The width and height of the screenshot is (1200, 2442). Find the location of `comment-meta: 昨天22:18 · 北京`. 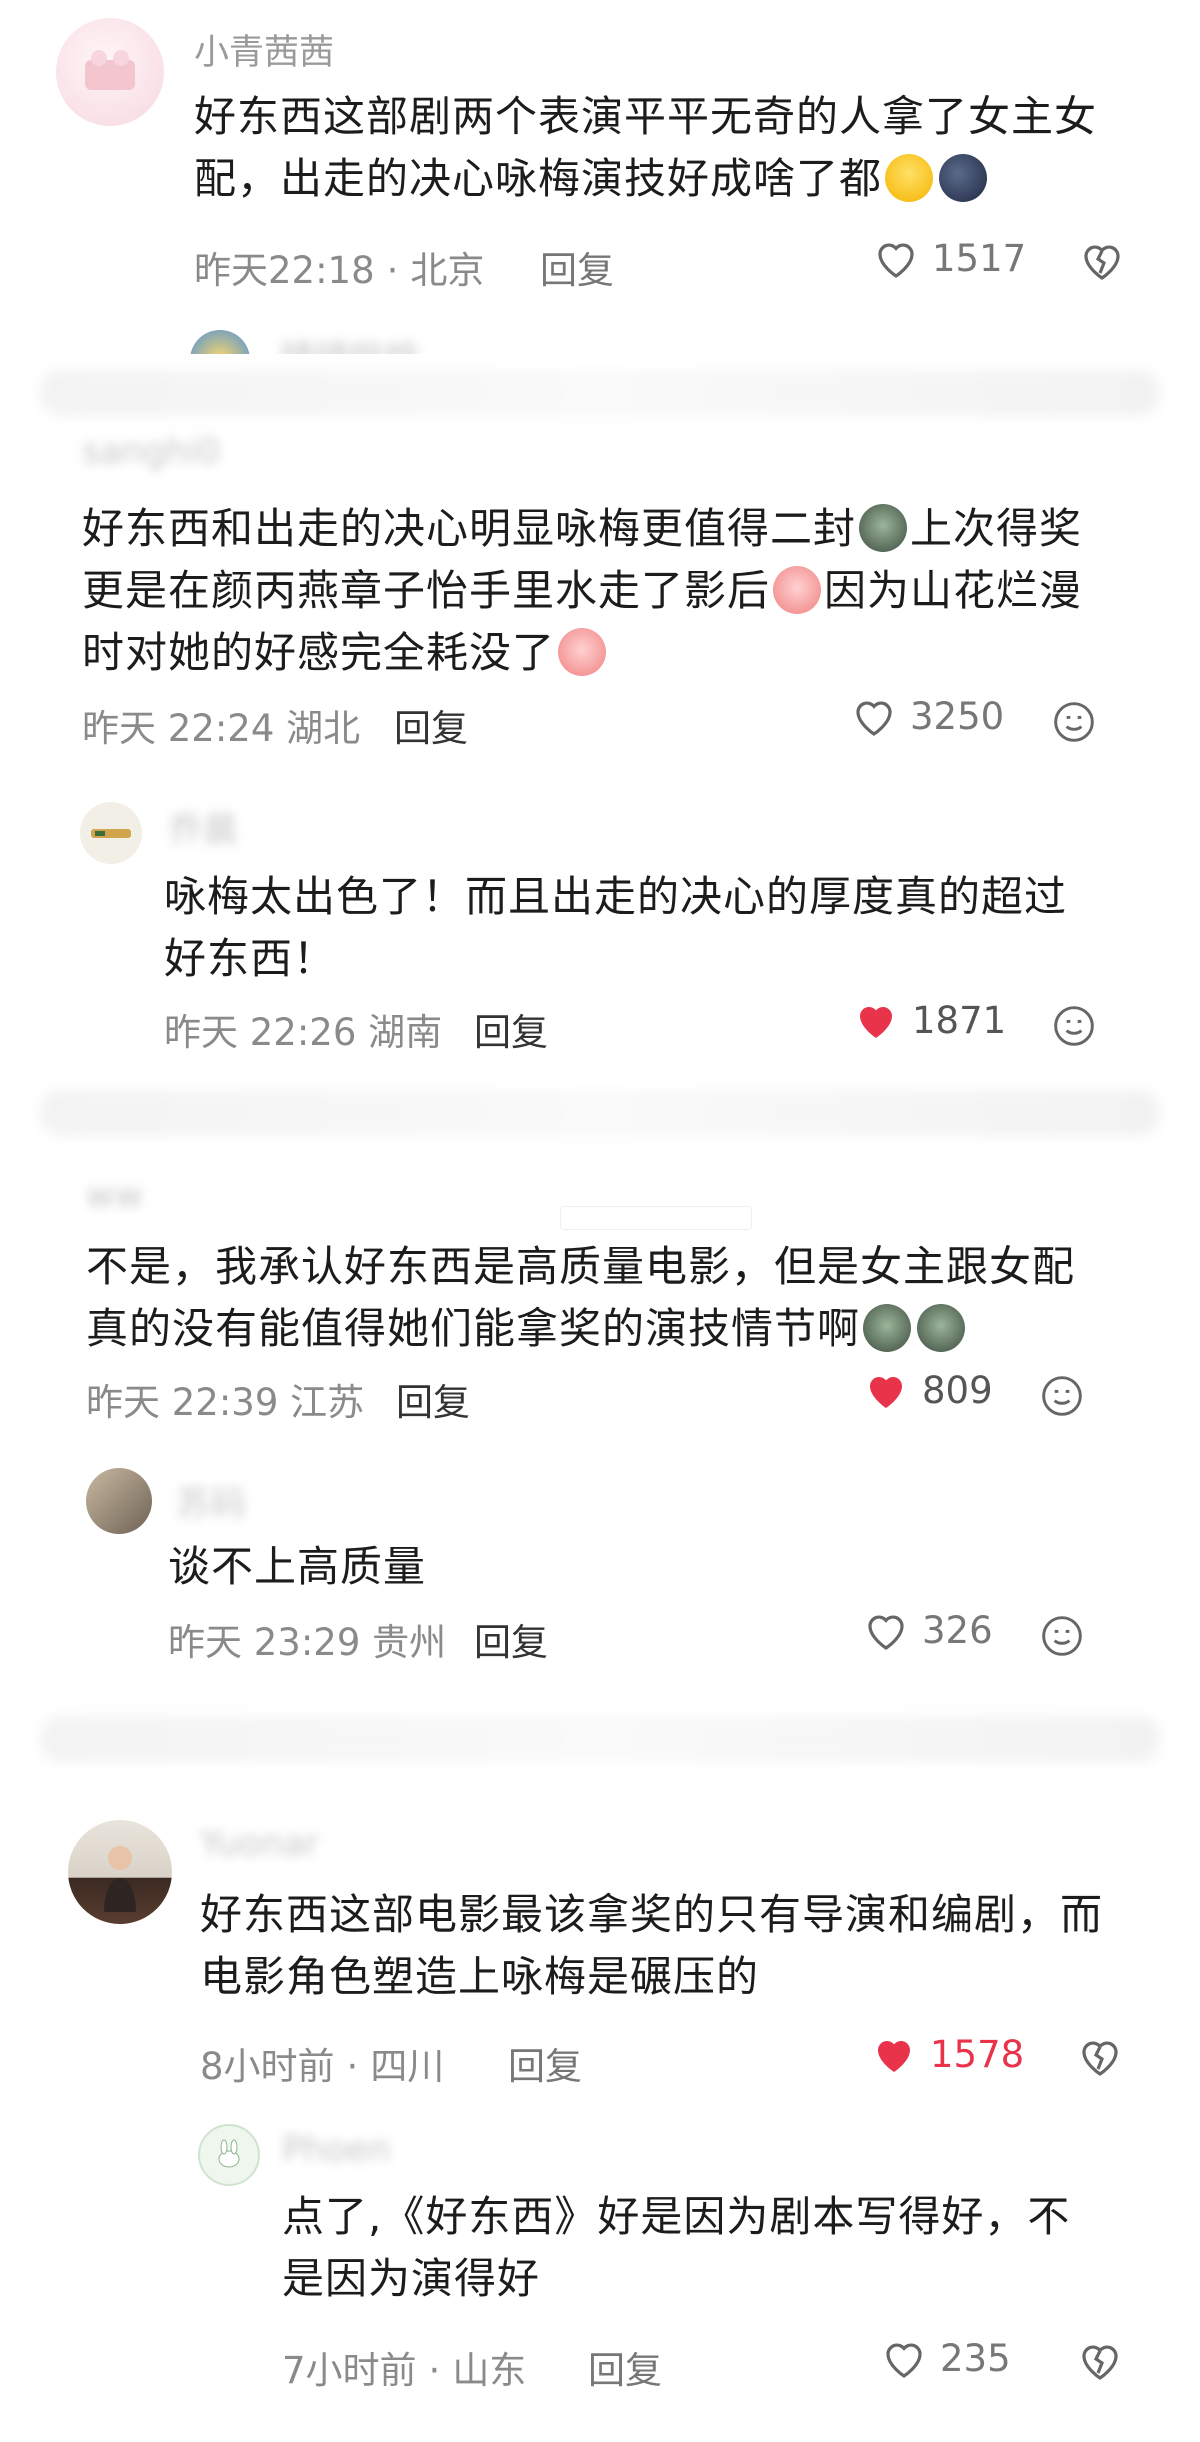

comment-meta: 昨天22:18 · 北京 is located at coordinates (339, 267).